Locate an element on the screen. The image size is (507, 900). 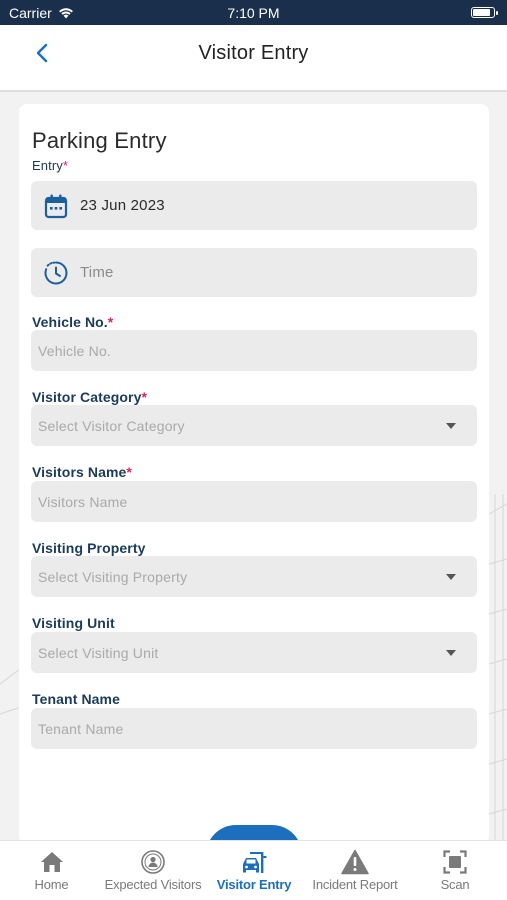
tenant-name-placeholder: Tenant Name is located at coordinates (81, 728).